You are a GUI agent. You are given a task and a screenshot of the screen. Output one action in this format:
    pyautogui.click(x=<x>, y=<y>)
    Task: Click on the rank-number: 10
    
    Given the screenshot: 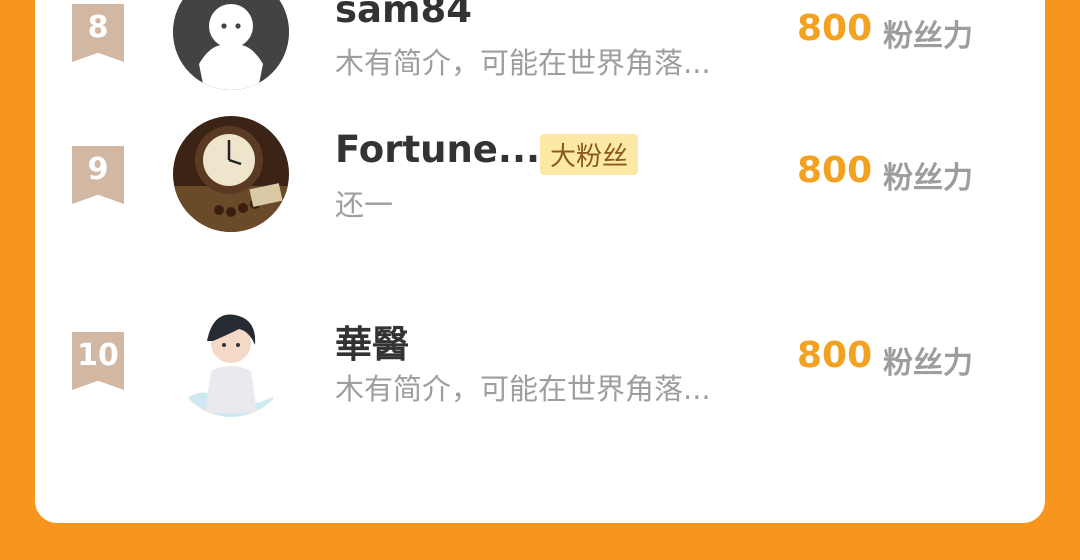 What is the action you would take?
    pyautogui.click(x=98, y=355)
    